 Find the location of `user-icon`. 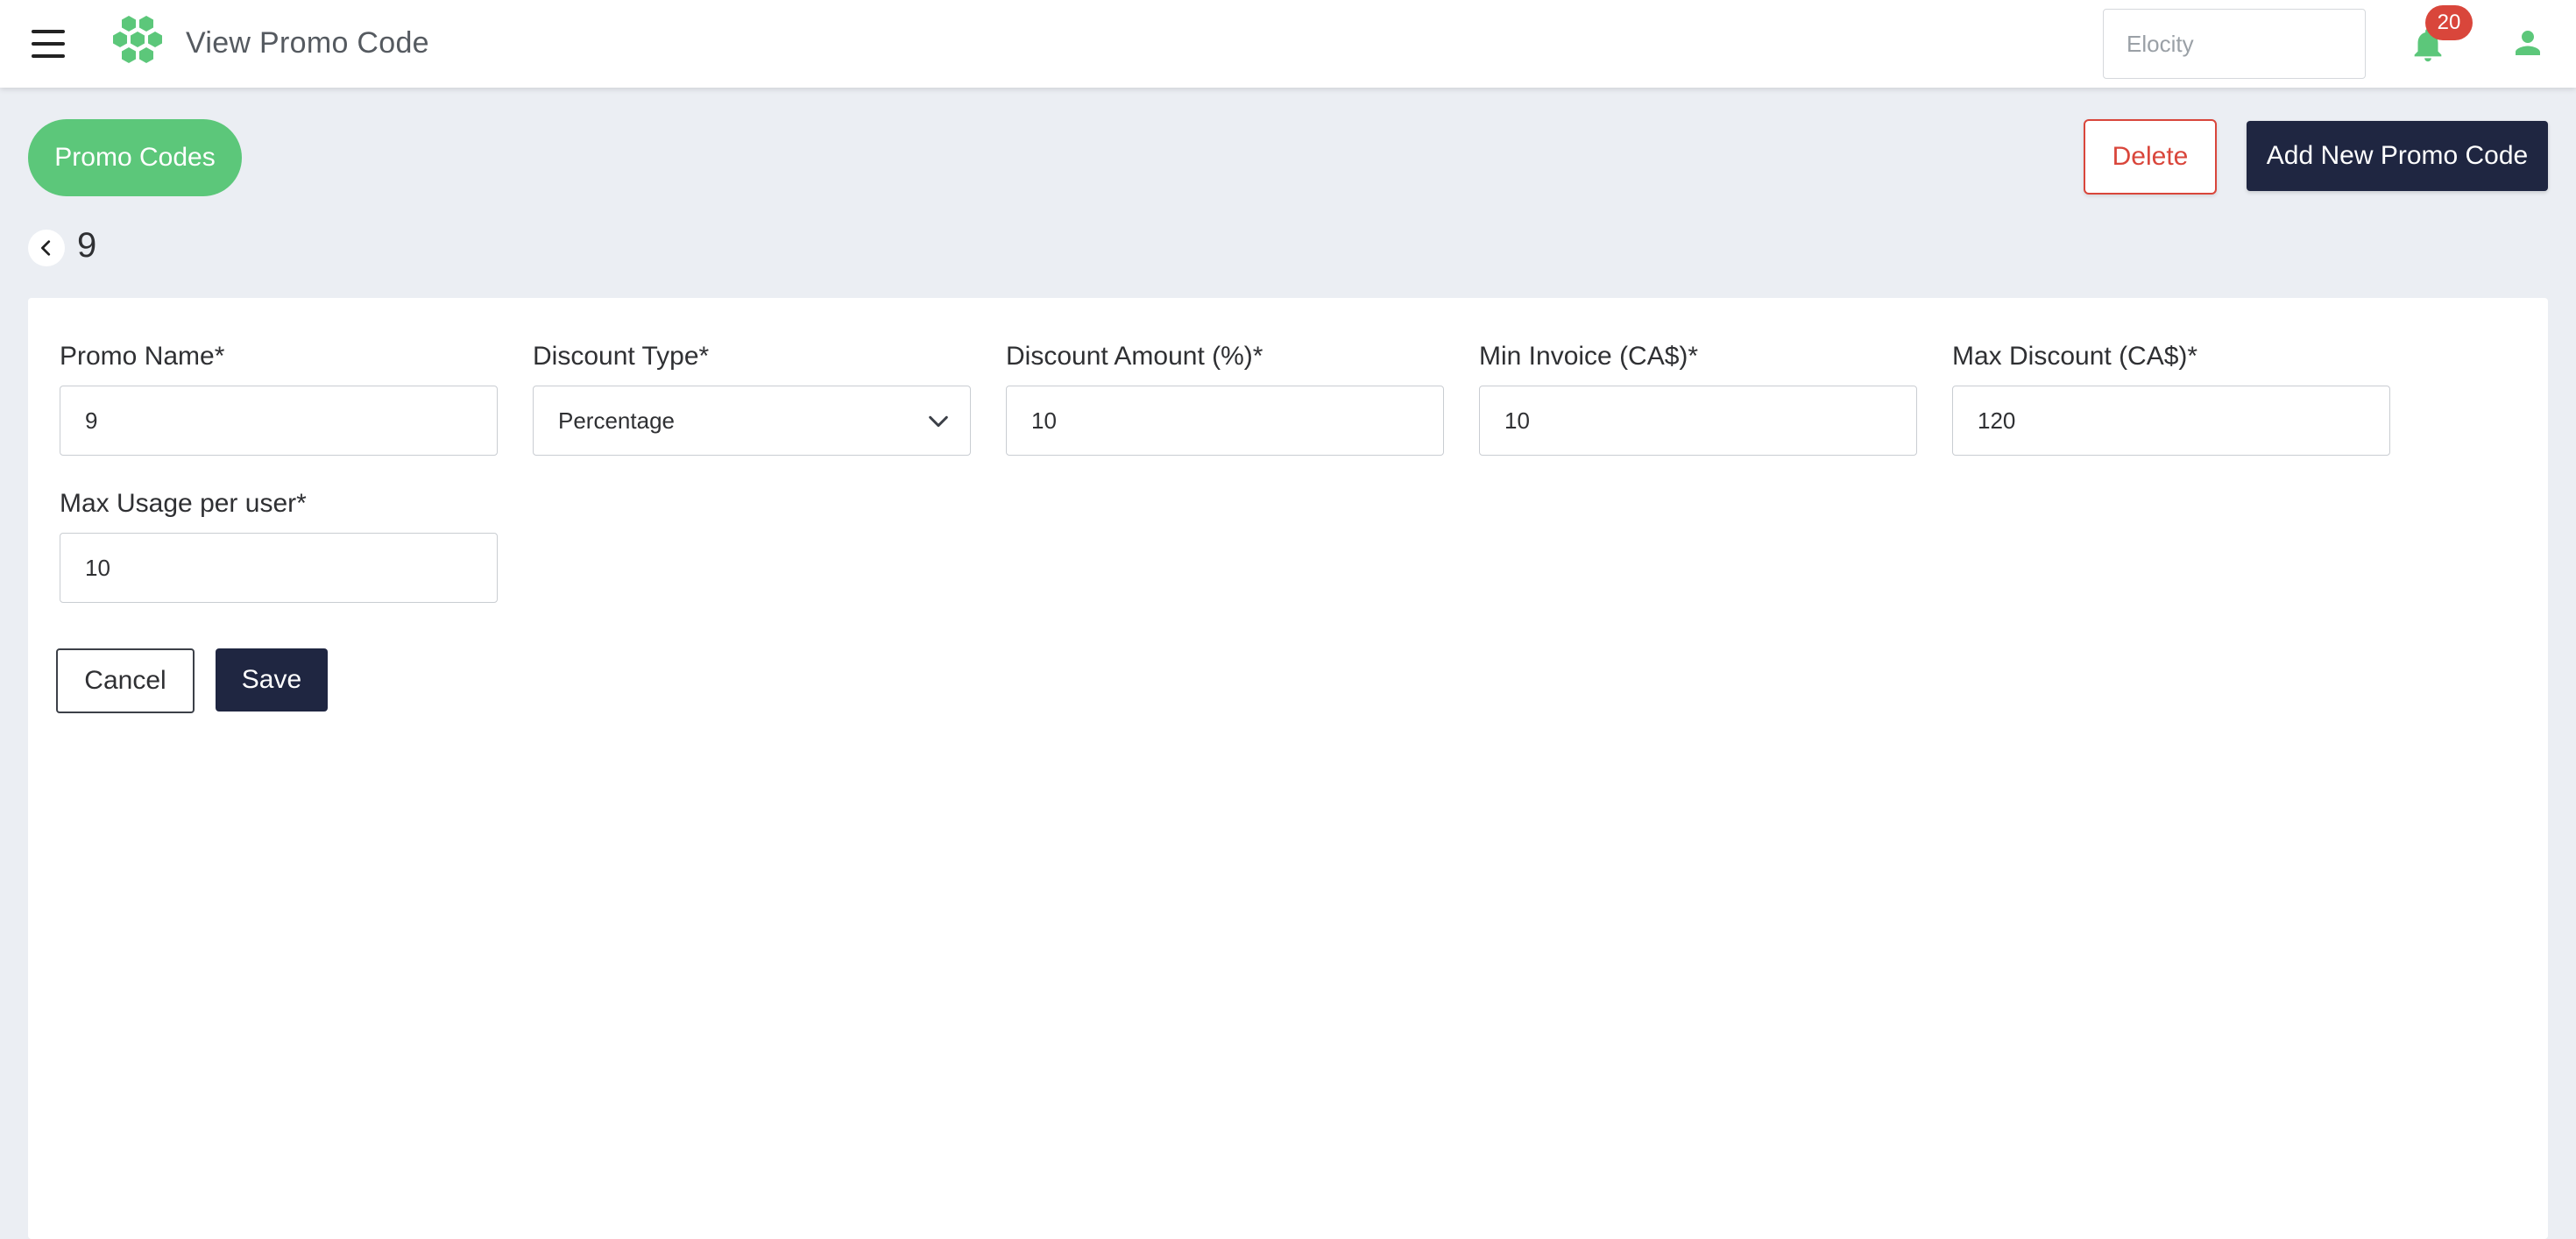

user-icon is located at coordinates (2527, 43).